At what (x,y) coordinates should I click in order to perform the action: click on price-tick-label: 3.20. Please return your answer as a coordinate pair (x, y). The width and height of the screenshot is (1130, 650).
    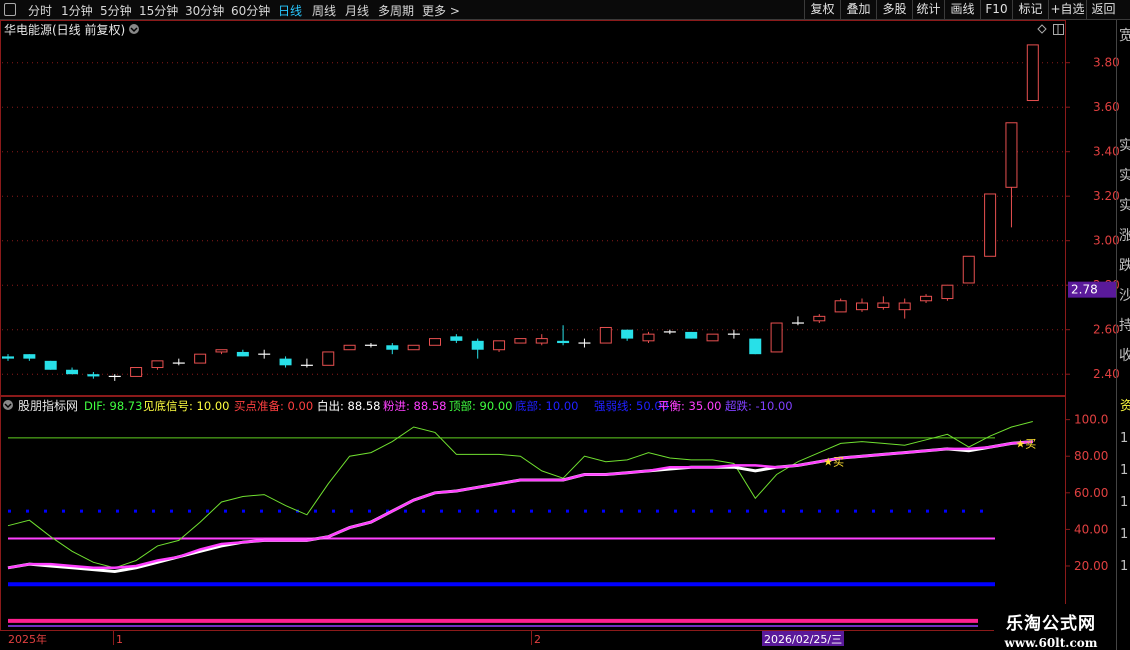
    Looking at the image, I should click on (1106, 196).